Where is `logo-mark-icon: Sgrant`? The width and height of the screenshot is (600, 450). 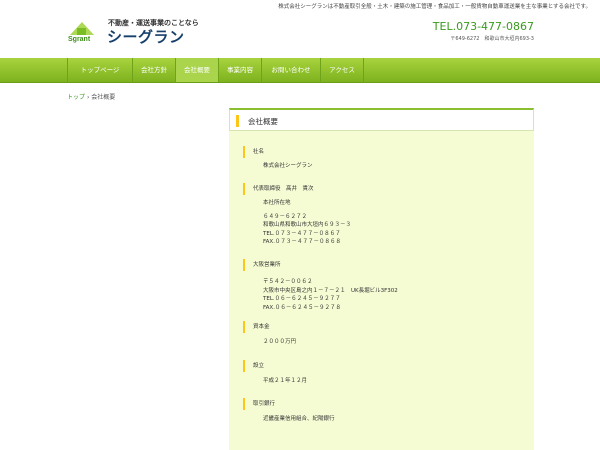 logo-mark-icon: Sgrant is located at coordinates (81, 32).